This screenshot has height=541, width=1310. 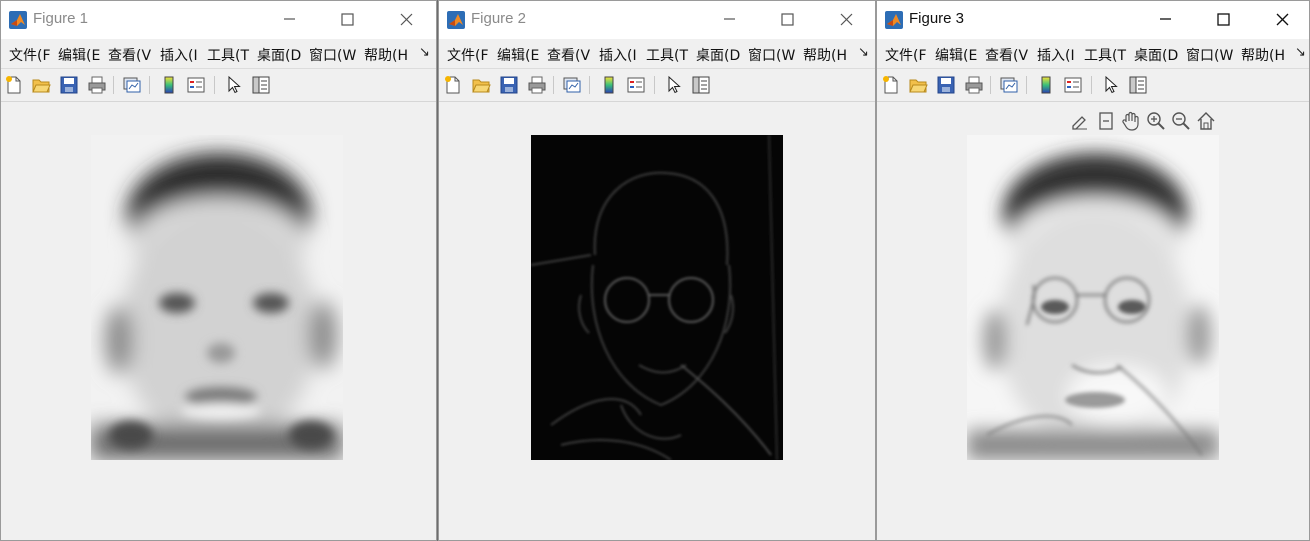 I want to click on title-bar: Figure 1, so click(x=218, y=20).